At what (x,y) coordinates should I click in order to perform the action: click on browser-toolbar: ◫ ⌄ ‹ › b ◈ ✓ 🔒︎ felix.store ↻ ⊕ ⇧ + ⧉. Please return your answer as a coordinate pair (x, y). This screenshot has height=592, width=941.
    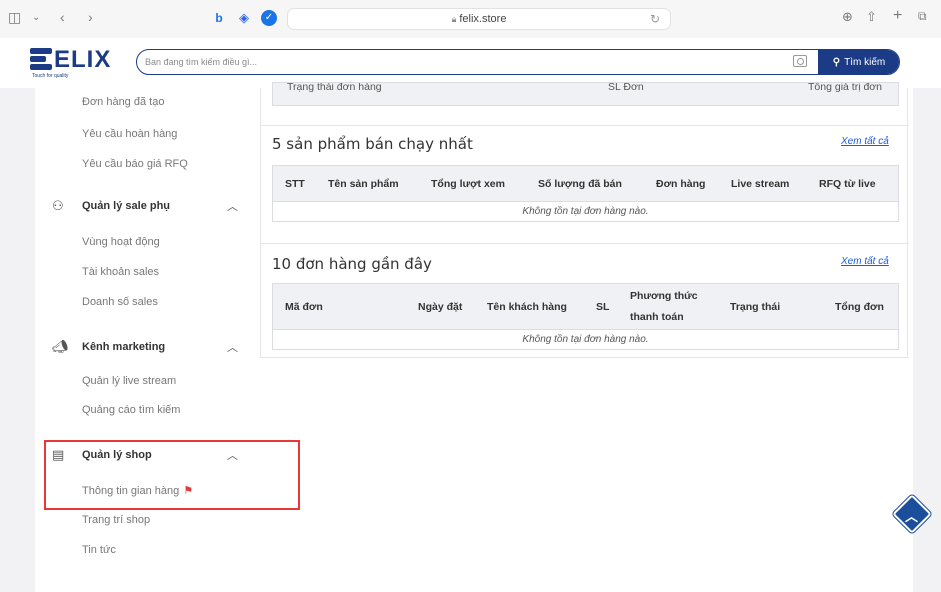
    Looking at the image, I should click on (470, 19).